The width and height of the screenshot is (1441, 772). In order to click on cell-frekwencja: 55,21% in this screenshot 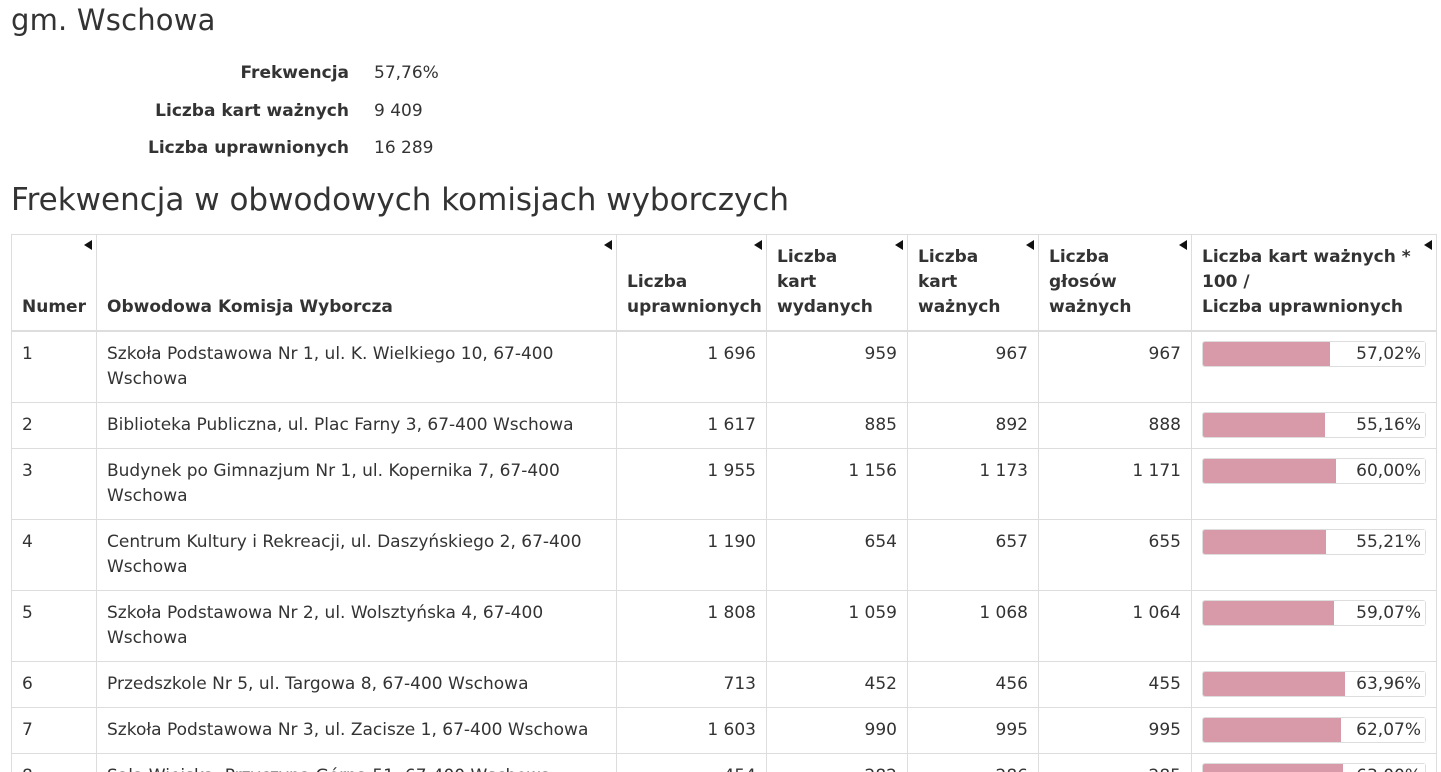, I will do `click(1314, 555)`.